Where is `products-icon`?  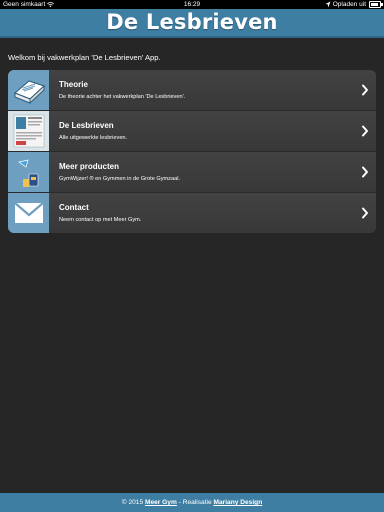
products-icon is located at coordinates (28, 172).